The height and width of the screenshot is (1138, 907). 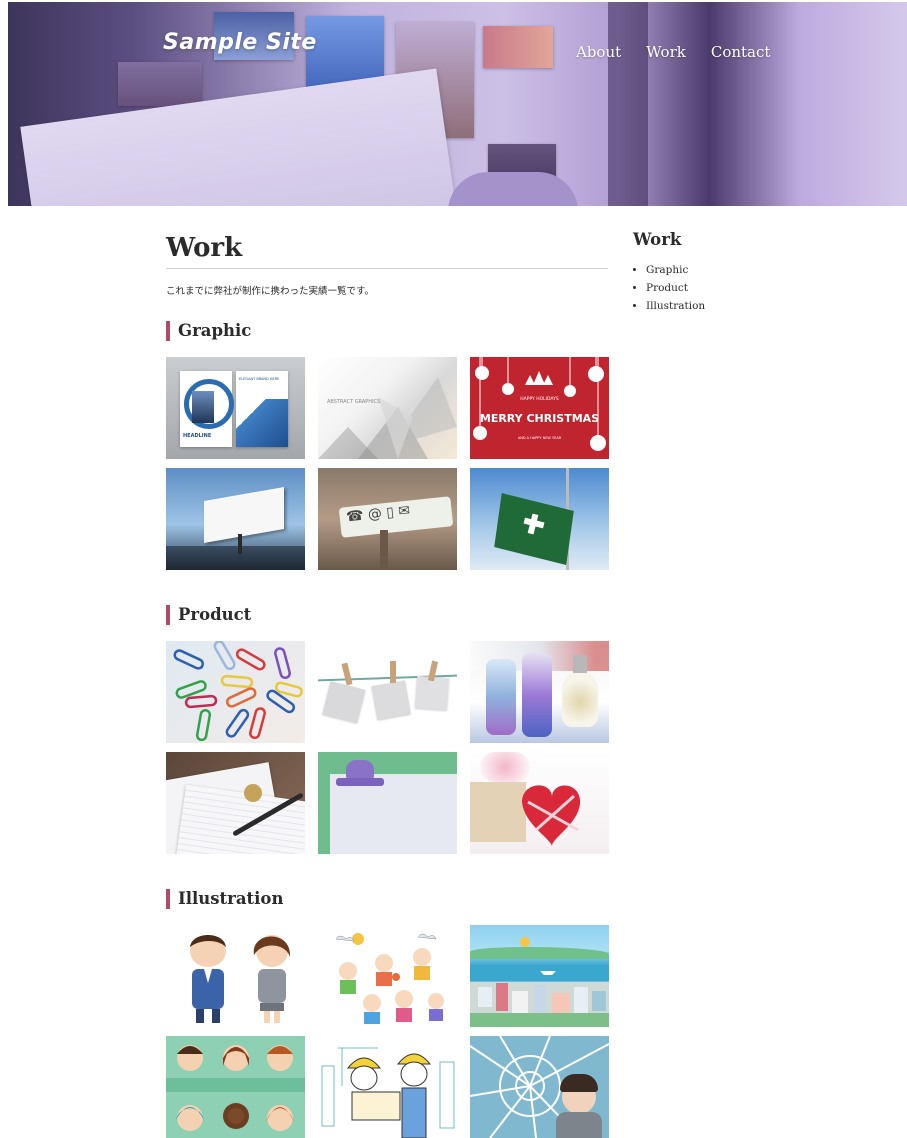 I want to click on clipboard-image, so click(x=387, y=803).